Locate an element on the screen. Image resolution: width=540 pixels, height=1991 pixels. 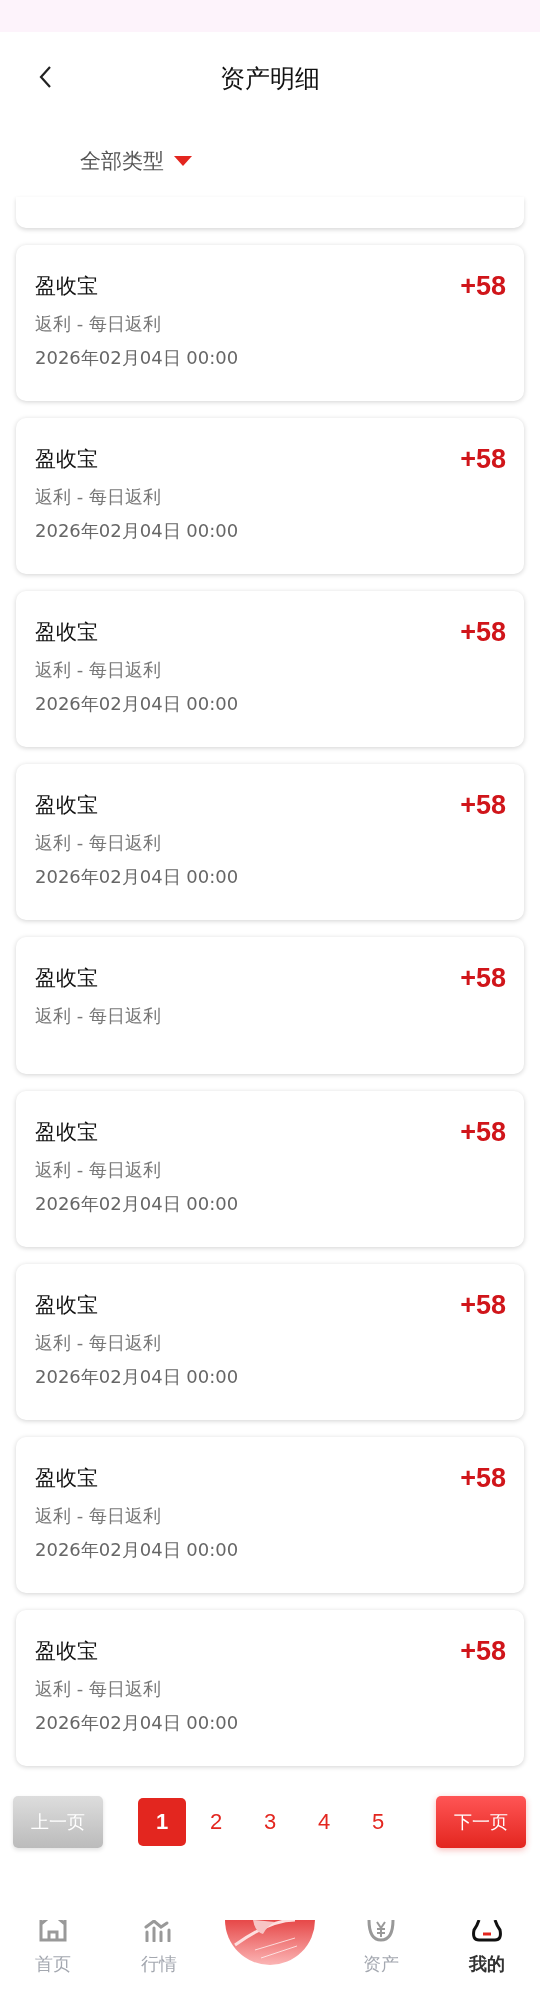
back-icon is located at coordinates (45, 77).